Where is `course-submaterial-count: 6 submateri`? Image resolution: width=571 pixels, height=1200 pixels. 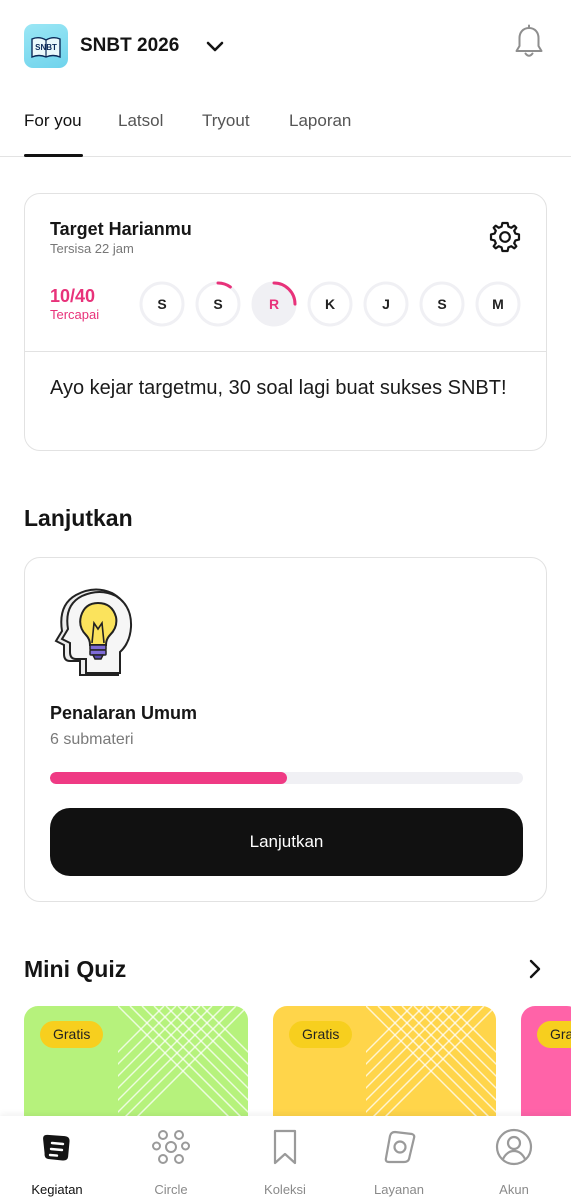 course-submaterial-count: 6 submateri is located at coordinates (92, 739).